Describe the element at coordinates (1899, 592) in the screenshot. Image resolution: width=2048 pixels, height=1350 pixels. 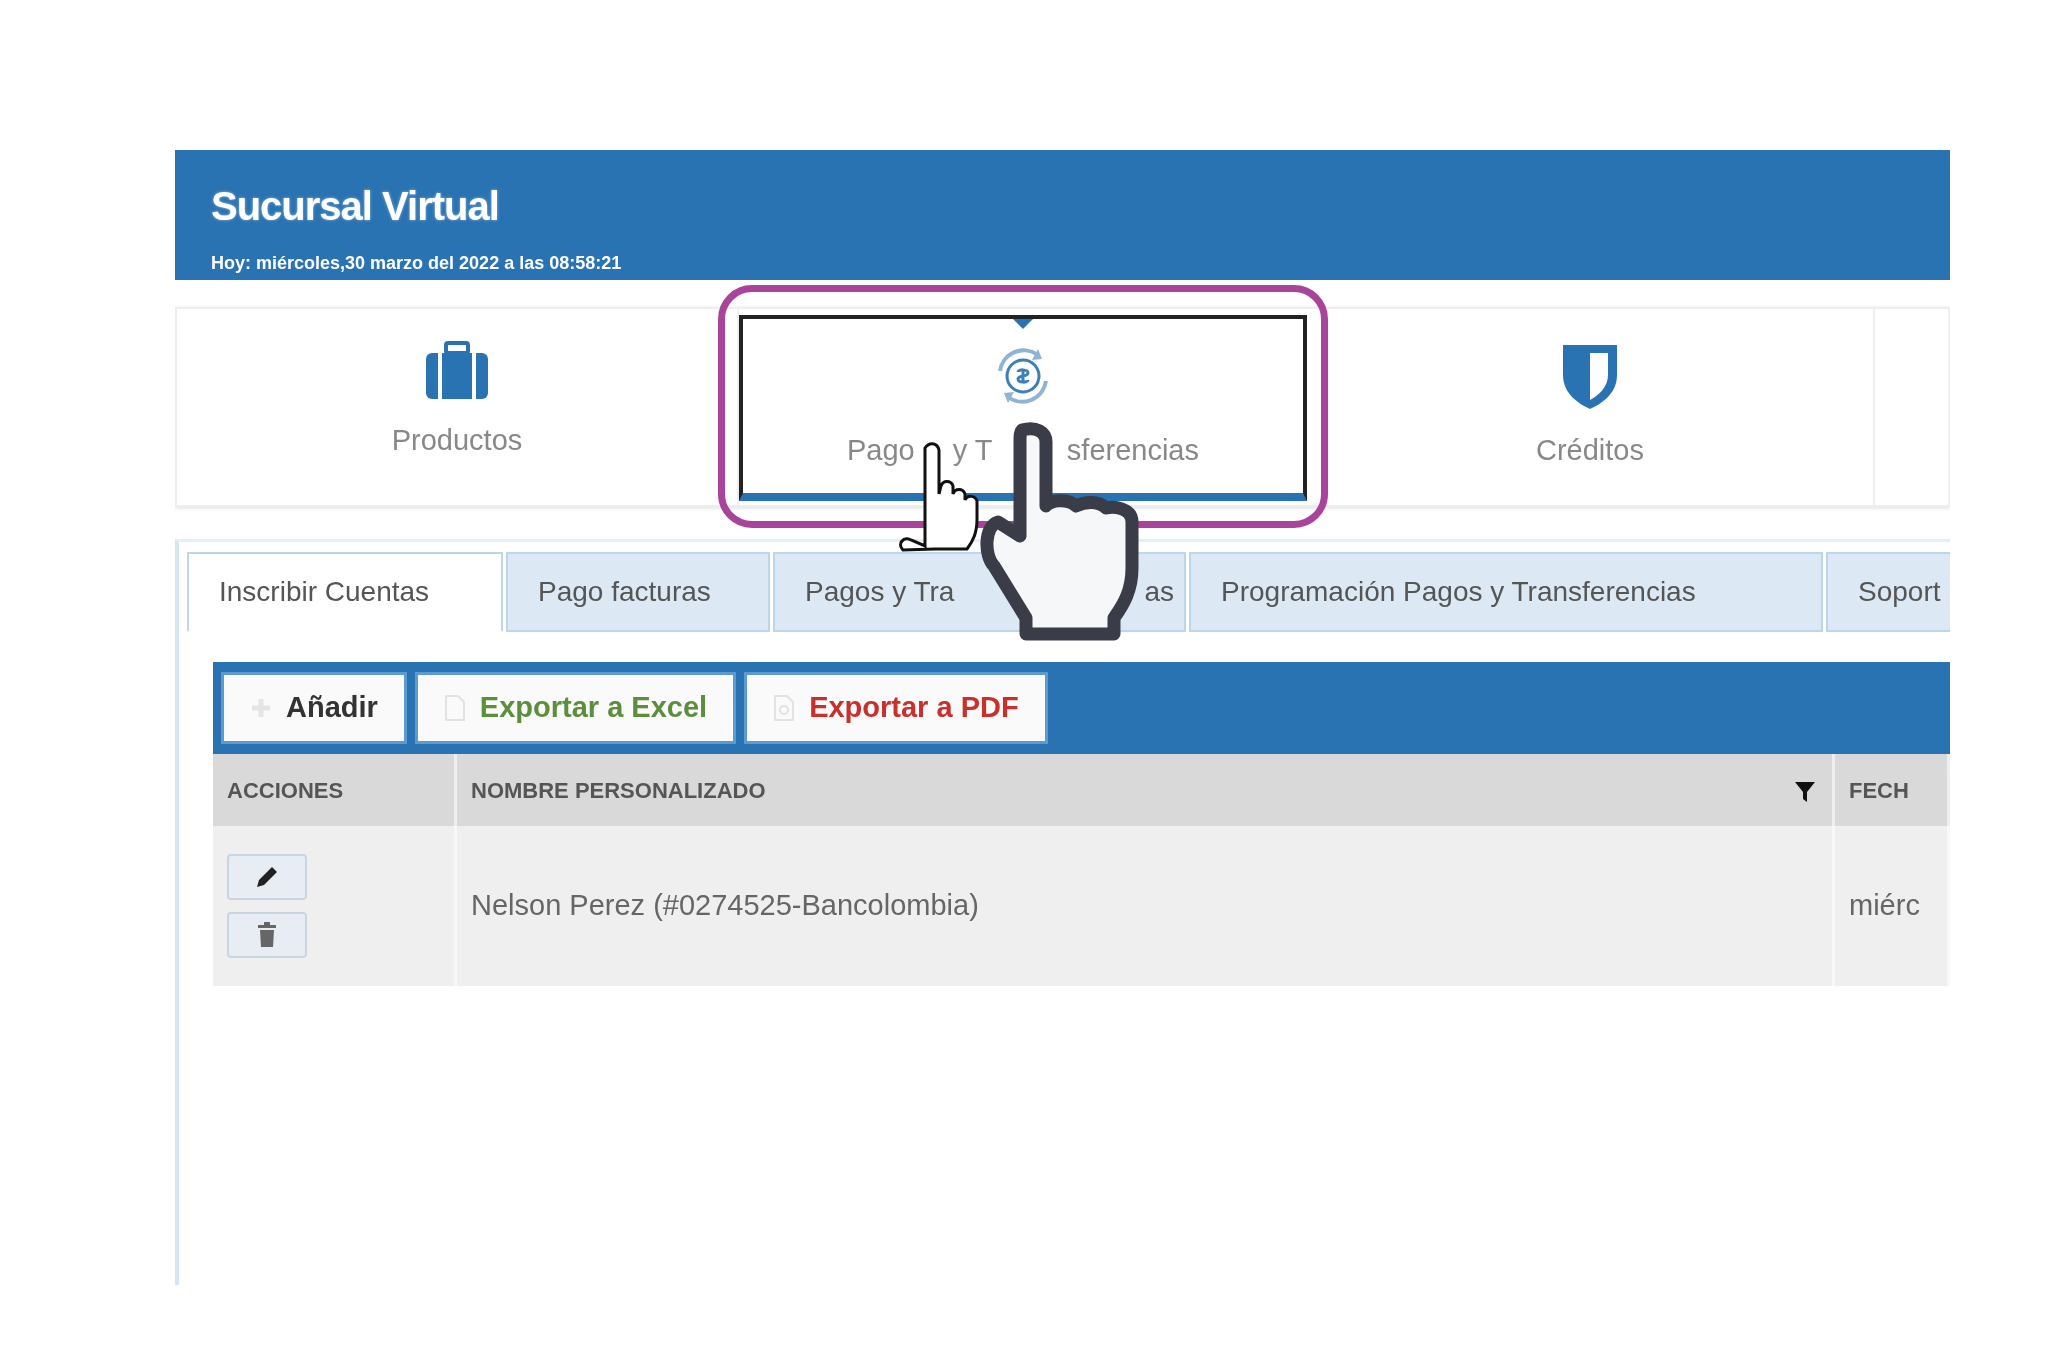
I see `tab-label: Soport` at that location.